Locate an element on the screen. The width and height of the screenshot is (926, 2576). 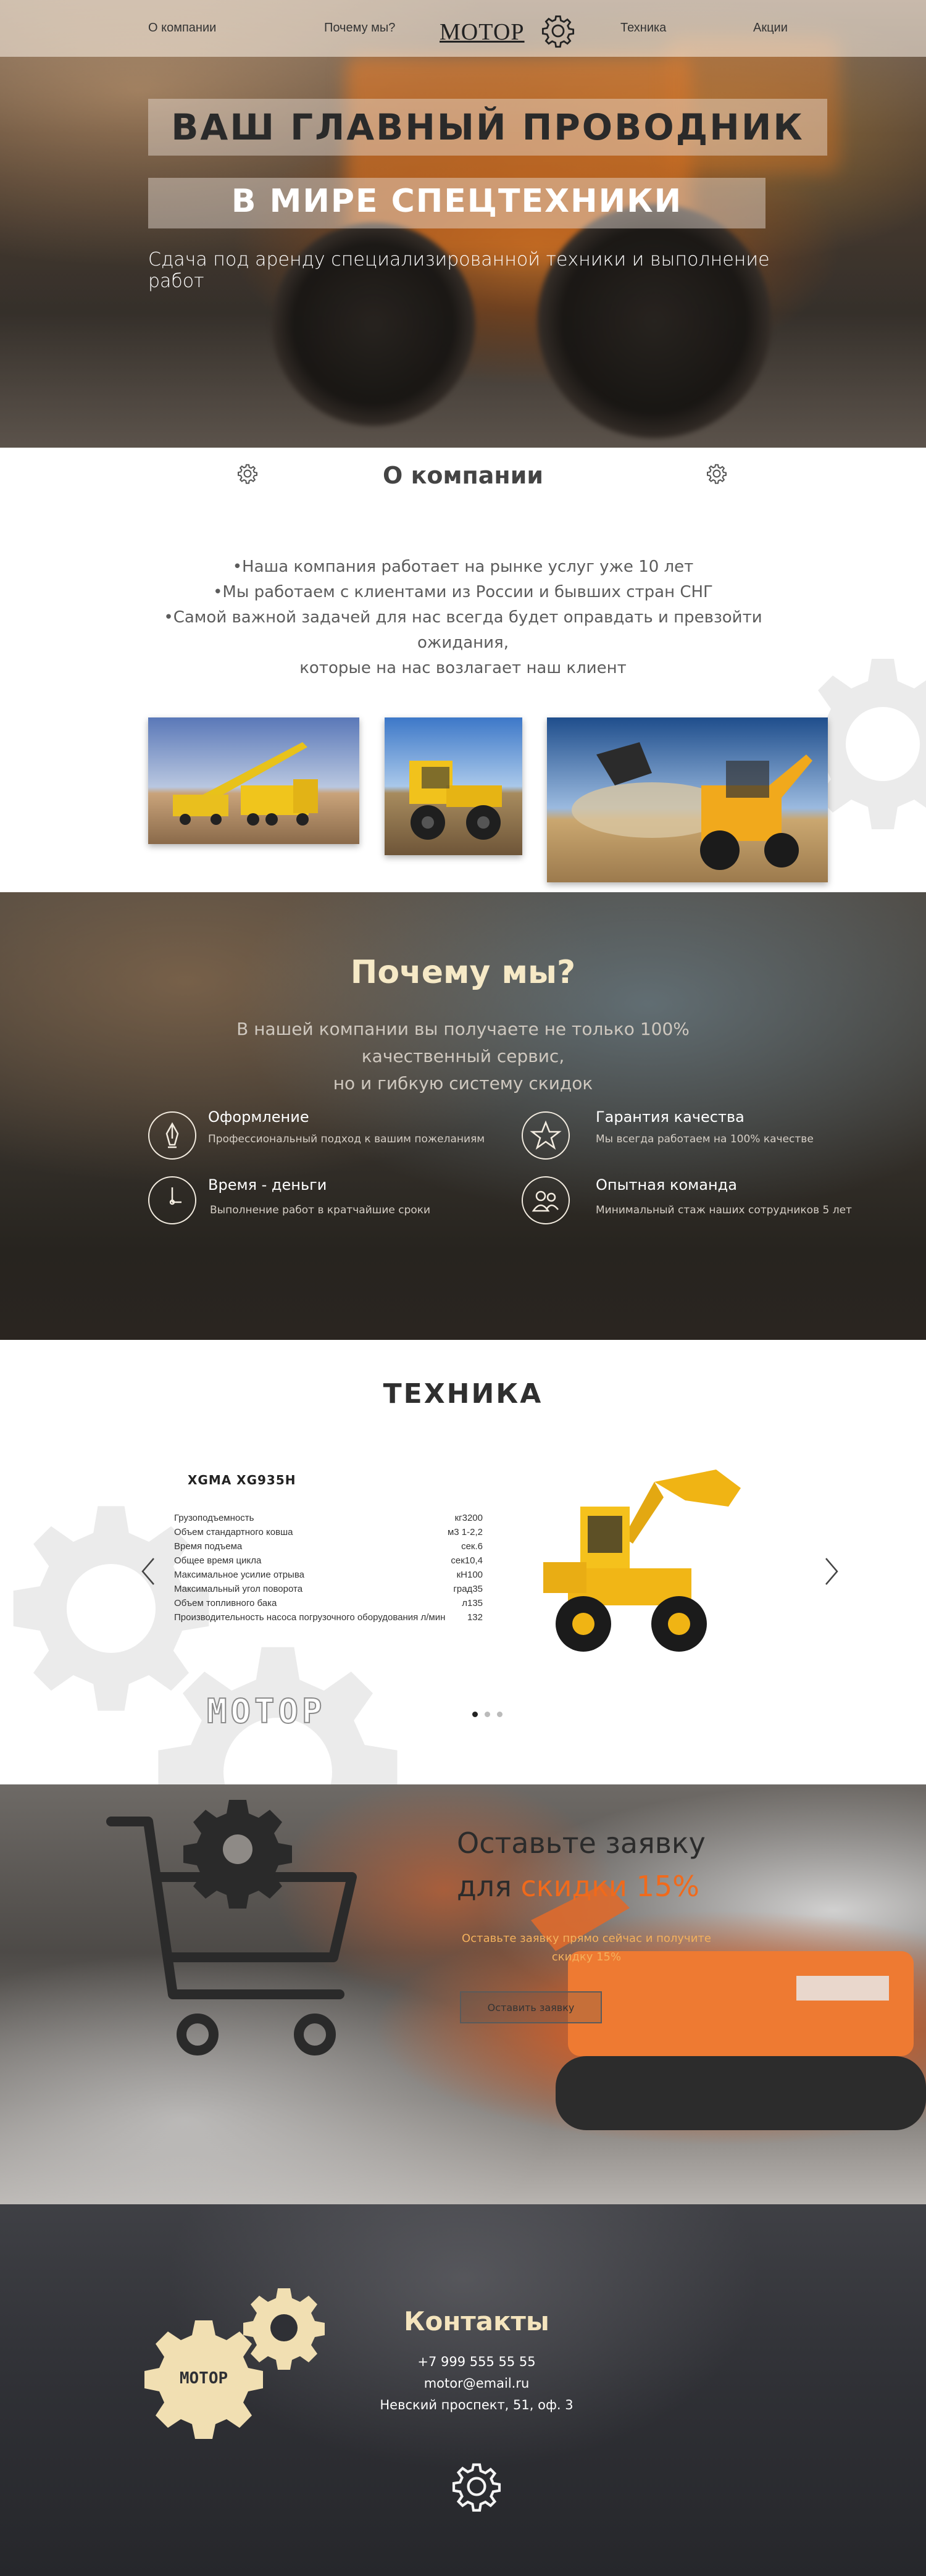
slider-dot-active is located at coordinates (475, 1714).